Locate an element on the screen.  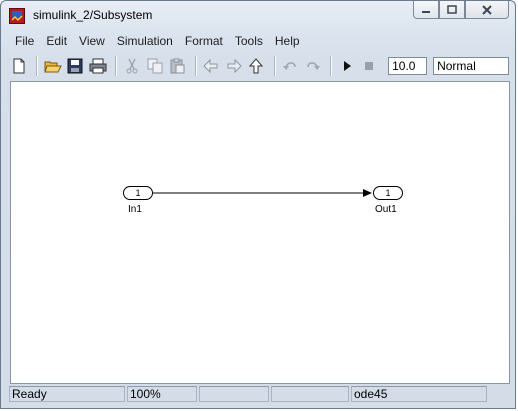
paste-button is located at coordinates (176, 66).